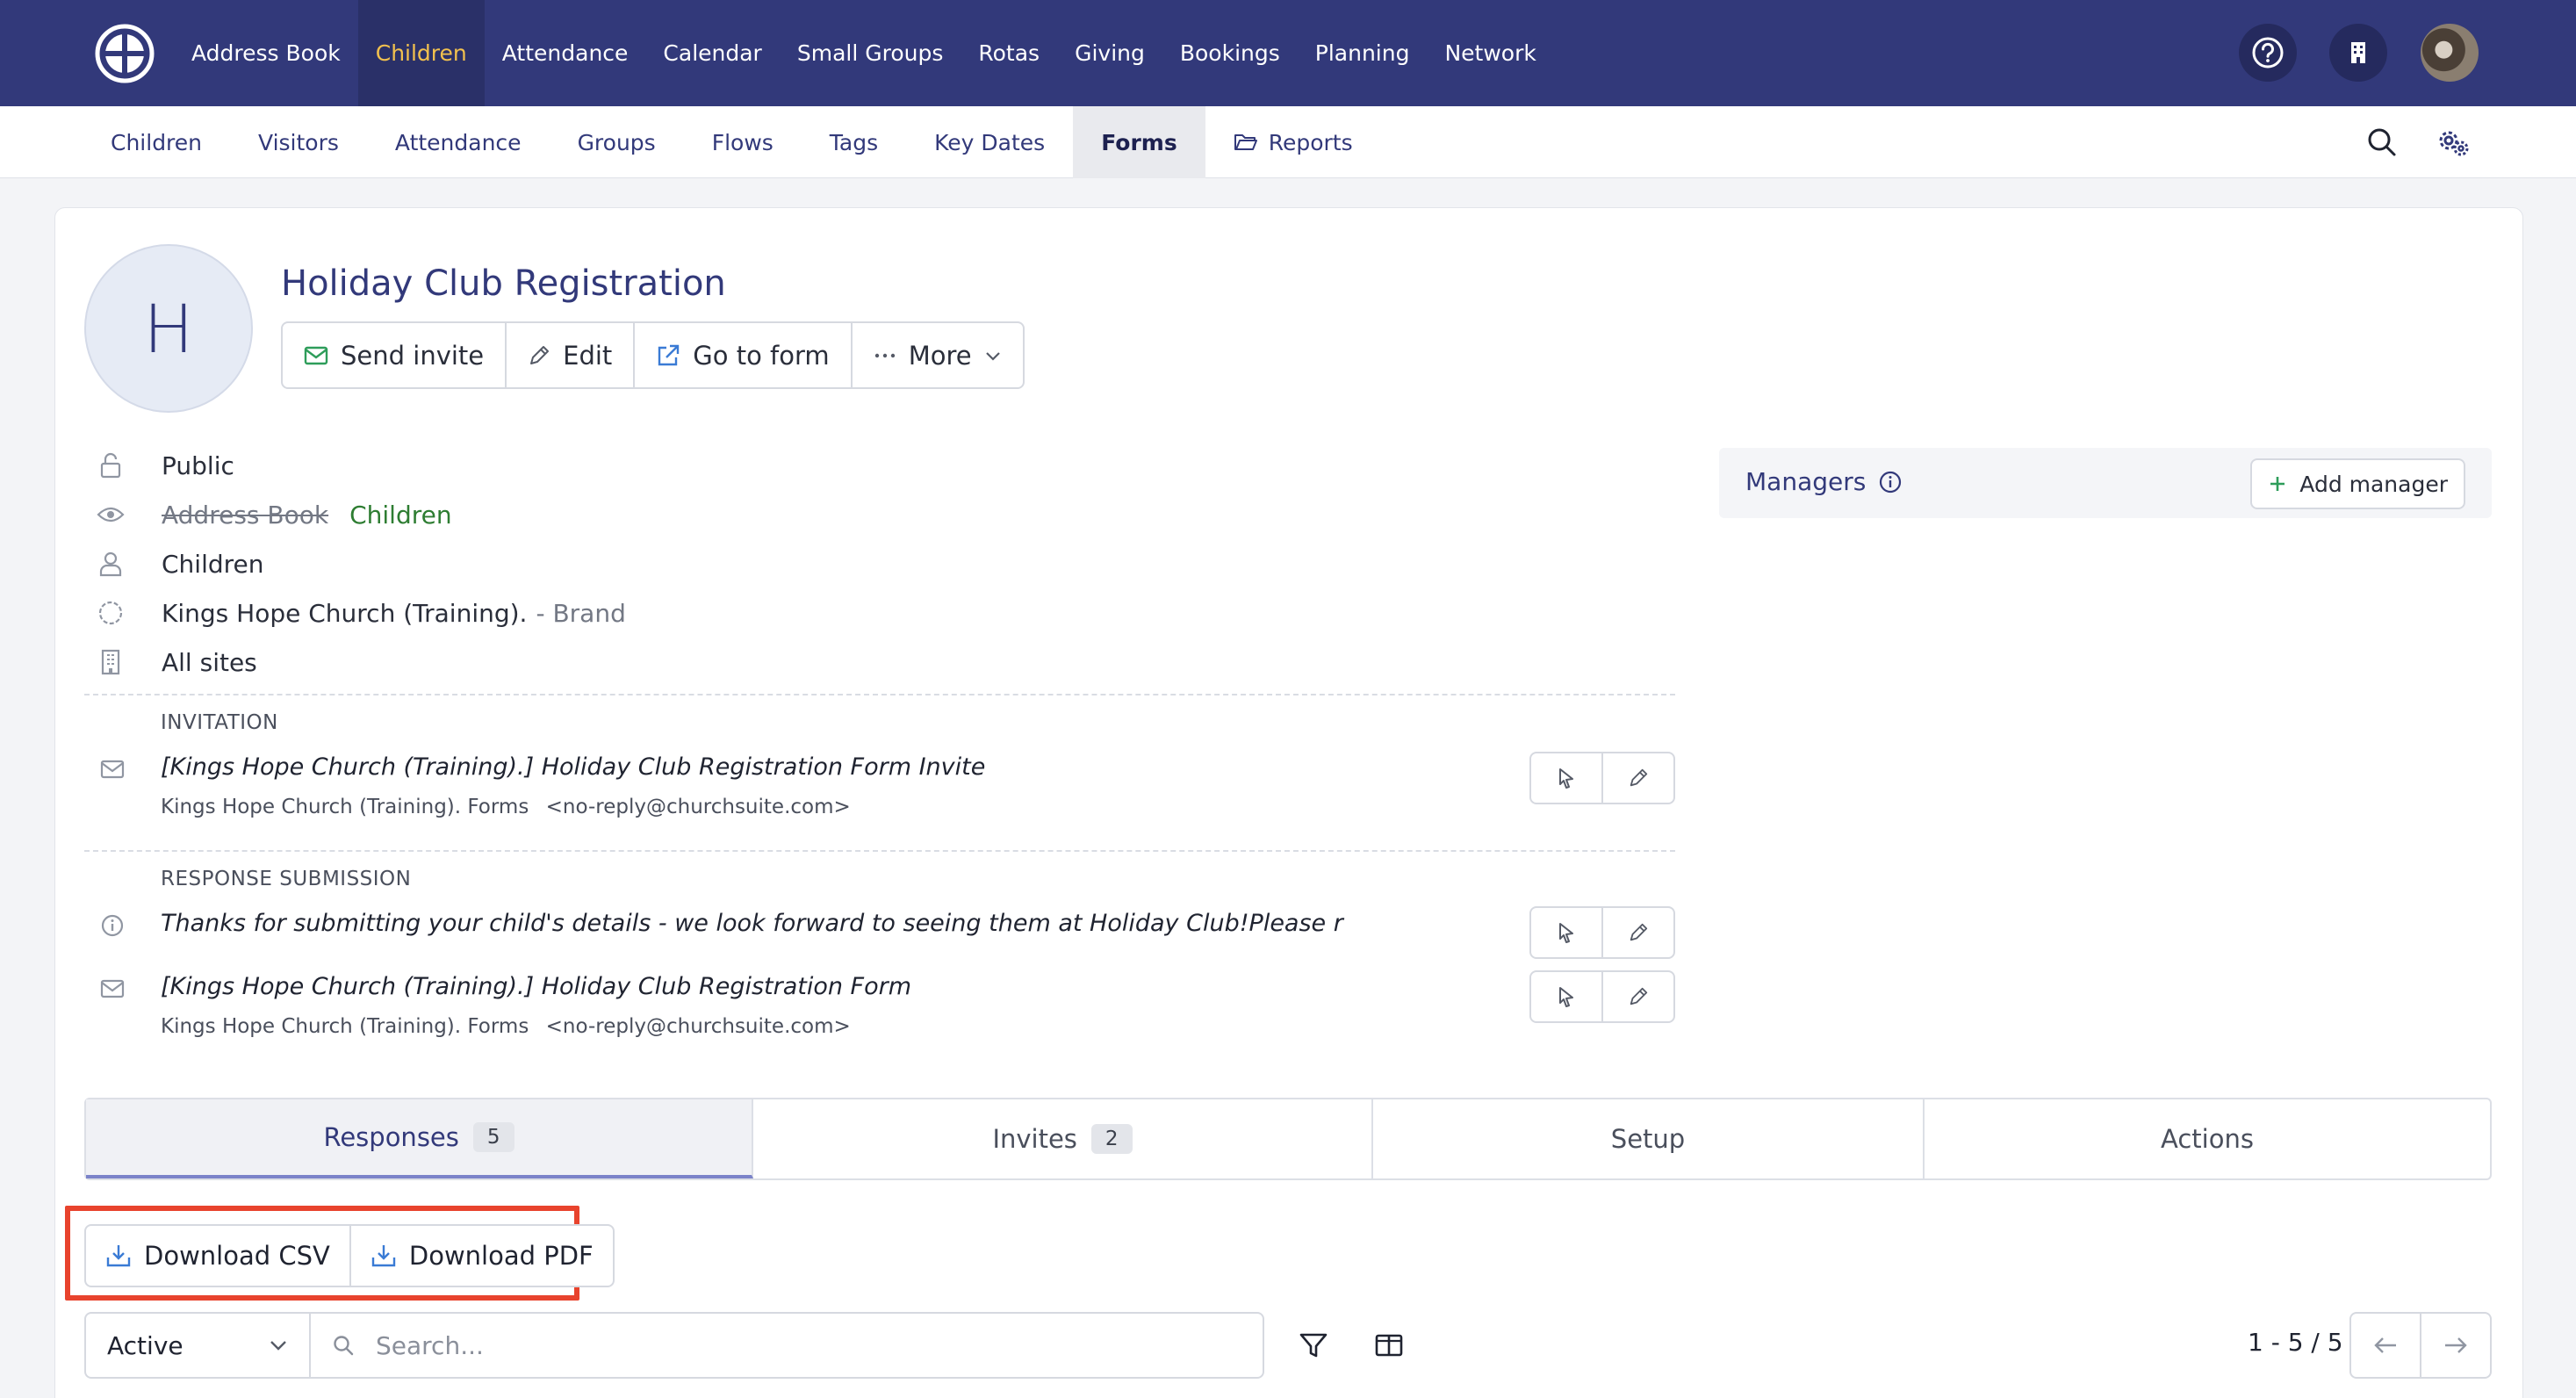 Image resolution: width=2576 pixels, height=1398 pixels. What do you see at coordinates (213, 564) in the screenshot?
I see `audience-value: Children` at bounding box center [213, 564].